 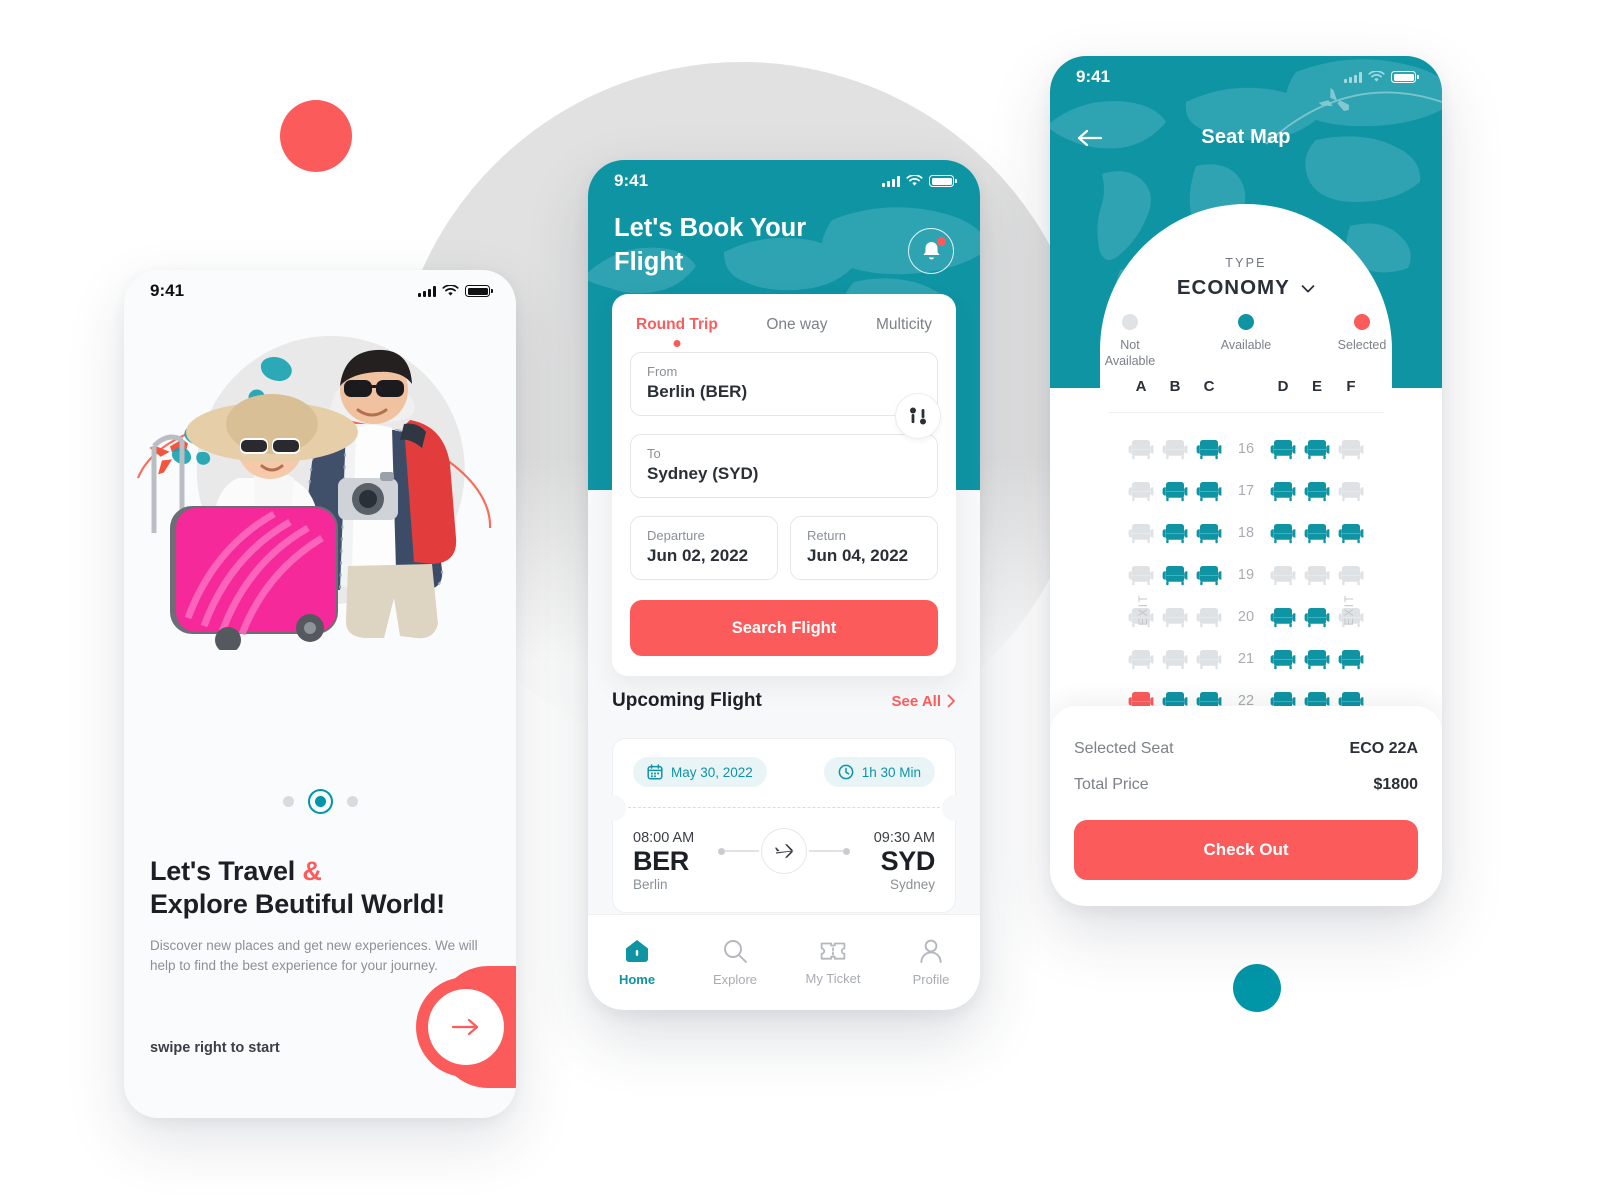 I want to click on to-field: To Sydney (SYD), so click(x=784, y=466).